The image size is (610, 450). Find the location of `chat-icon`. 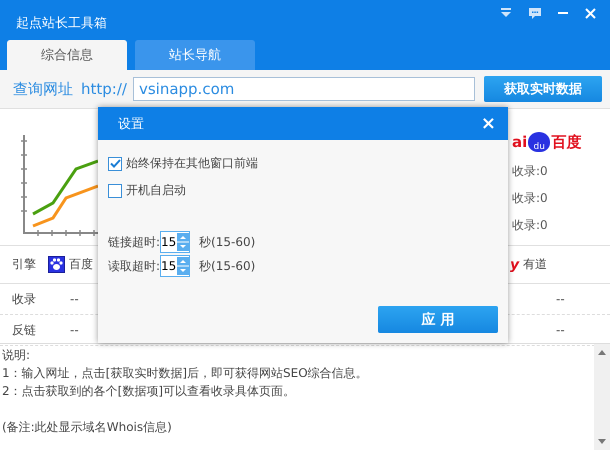

chat-icon is located at coordinates (535, 13).